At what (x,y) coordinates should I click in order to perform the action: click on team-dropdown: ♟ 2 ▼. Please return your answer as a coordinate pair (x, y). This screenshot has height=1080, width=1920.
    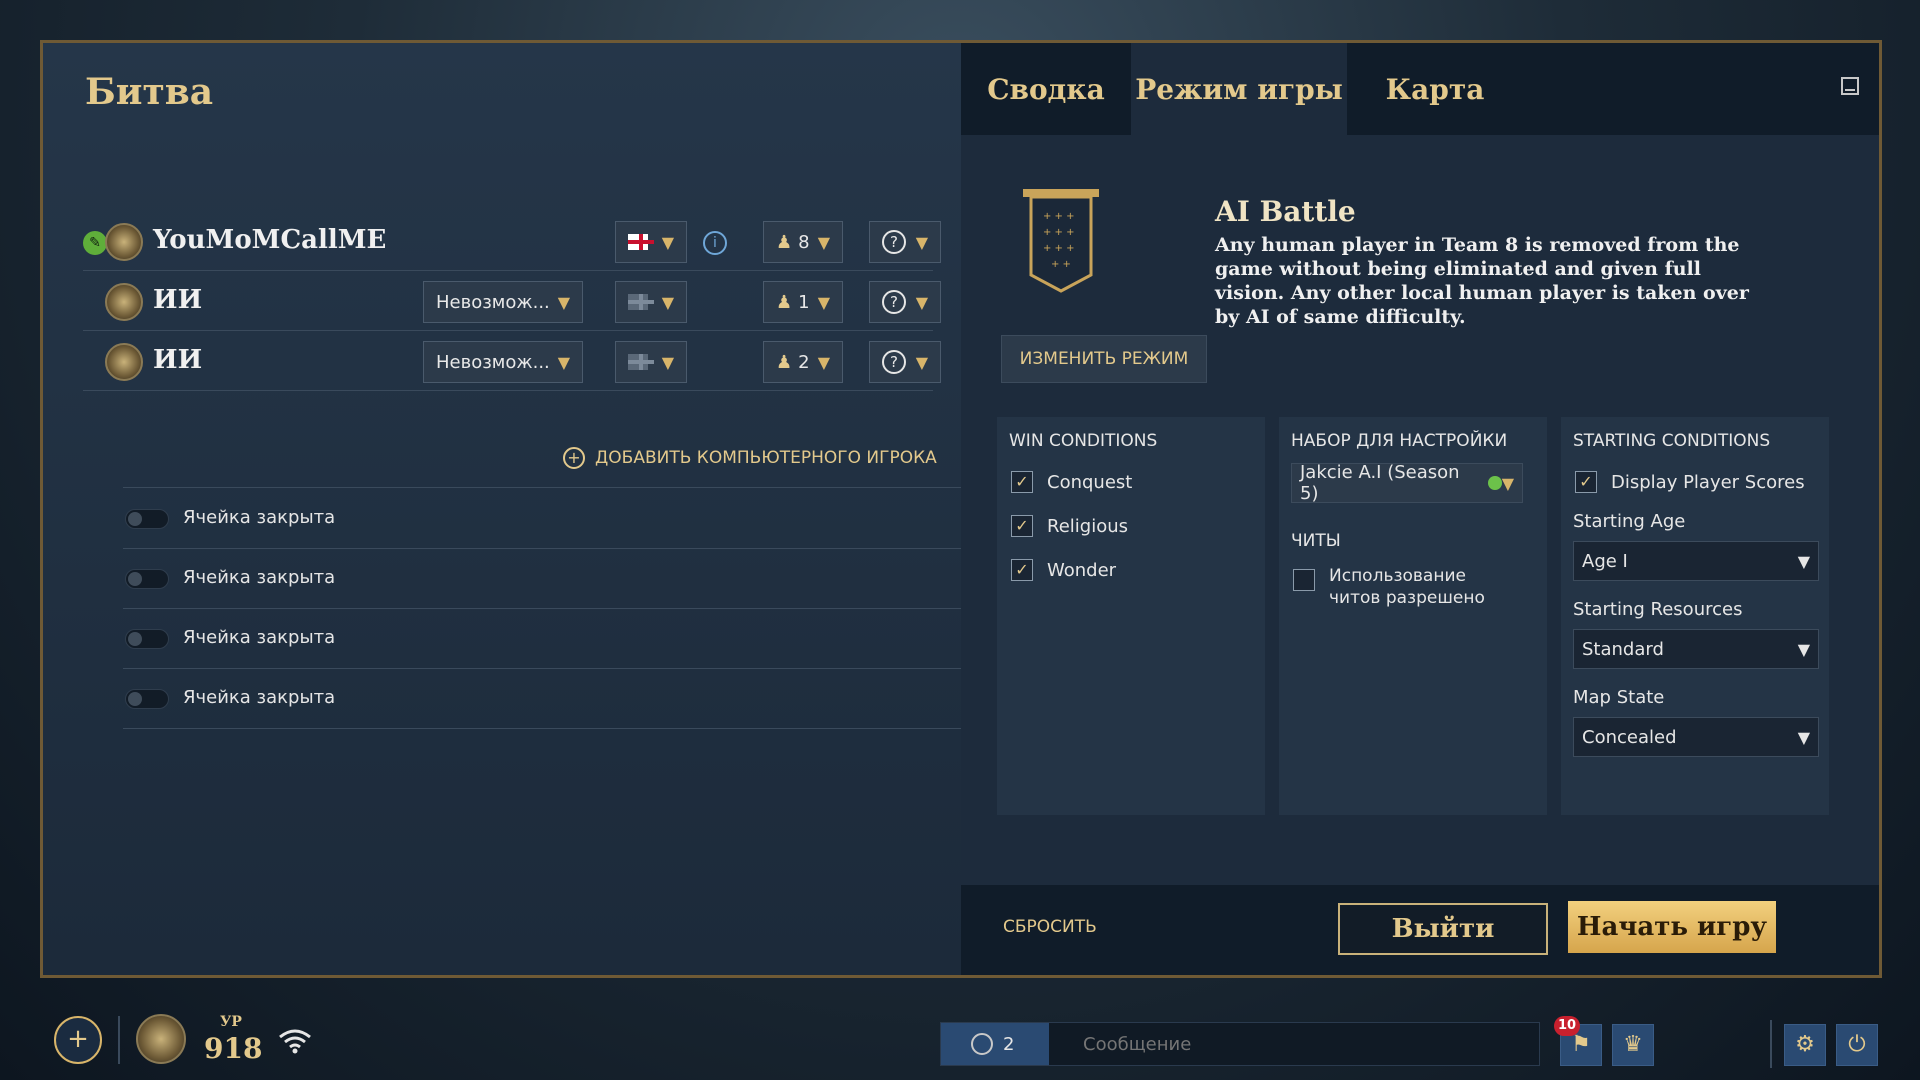
    Looking at the image, I should click on (803, 362).